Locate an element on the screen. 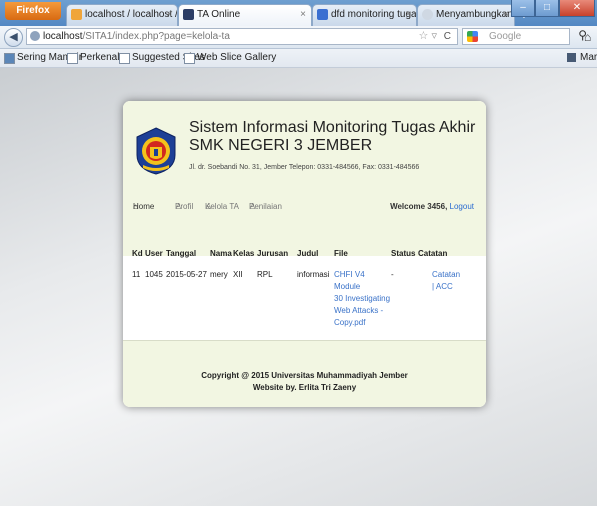  col-jurusan: Jurusan is located at coordinates (273, 253).